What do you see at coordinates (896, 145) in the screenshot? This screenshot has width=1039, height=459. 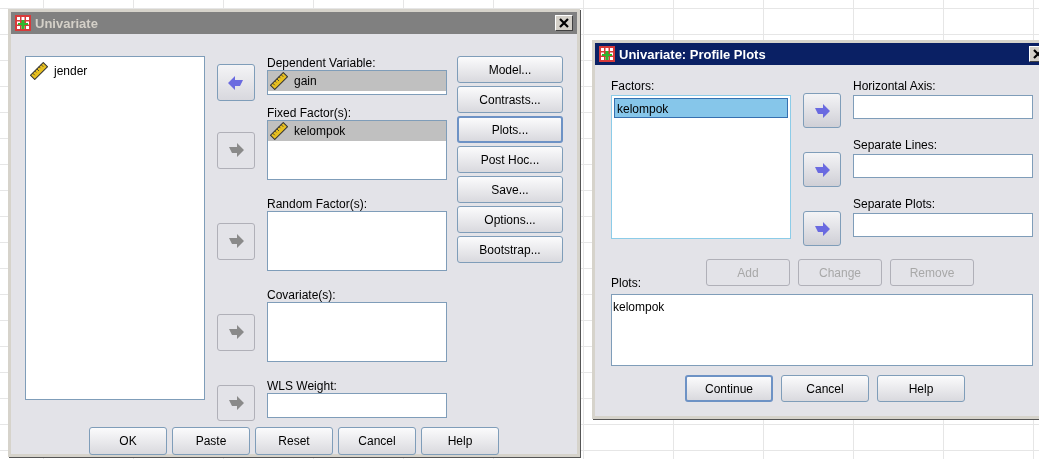 I see `field-label: Separate Lines:` at bounding box center [896, 145].